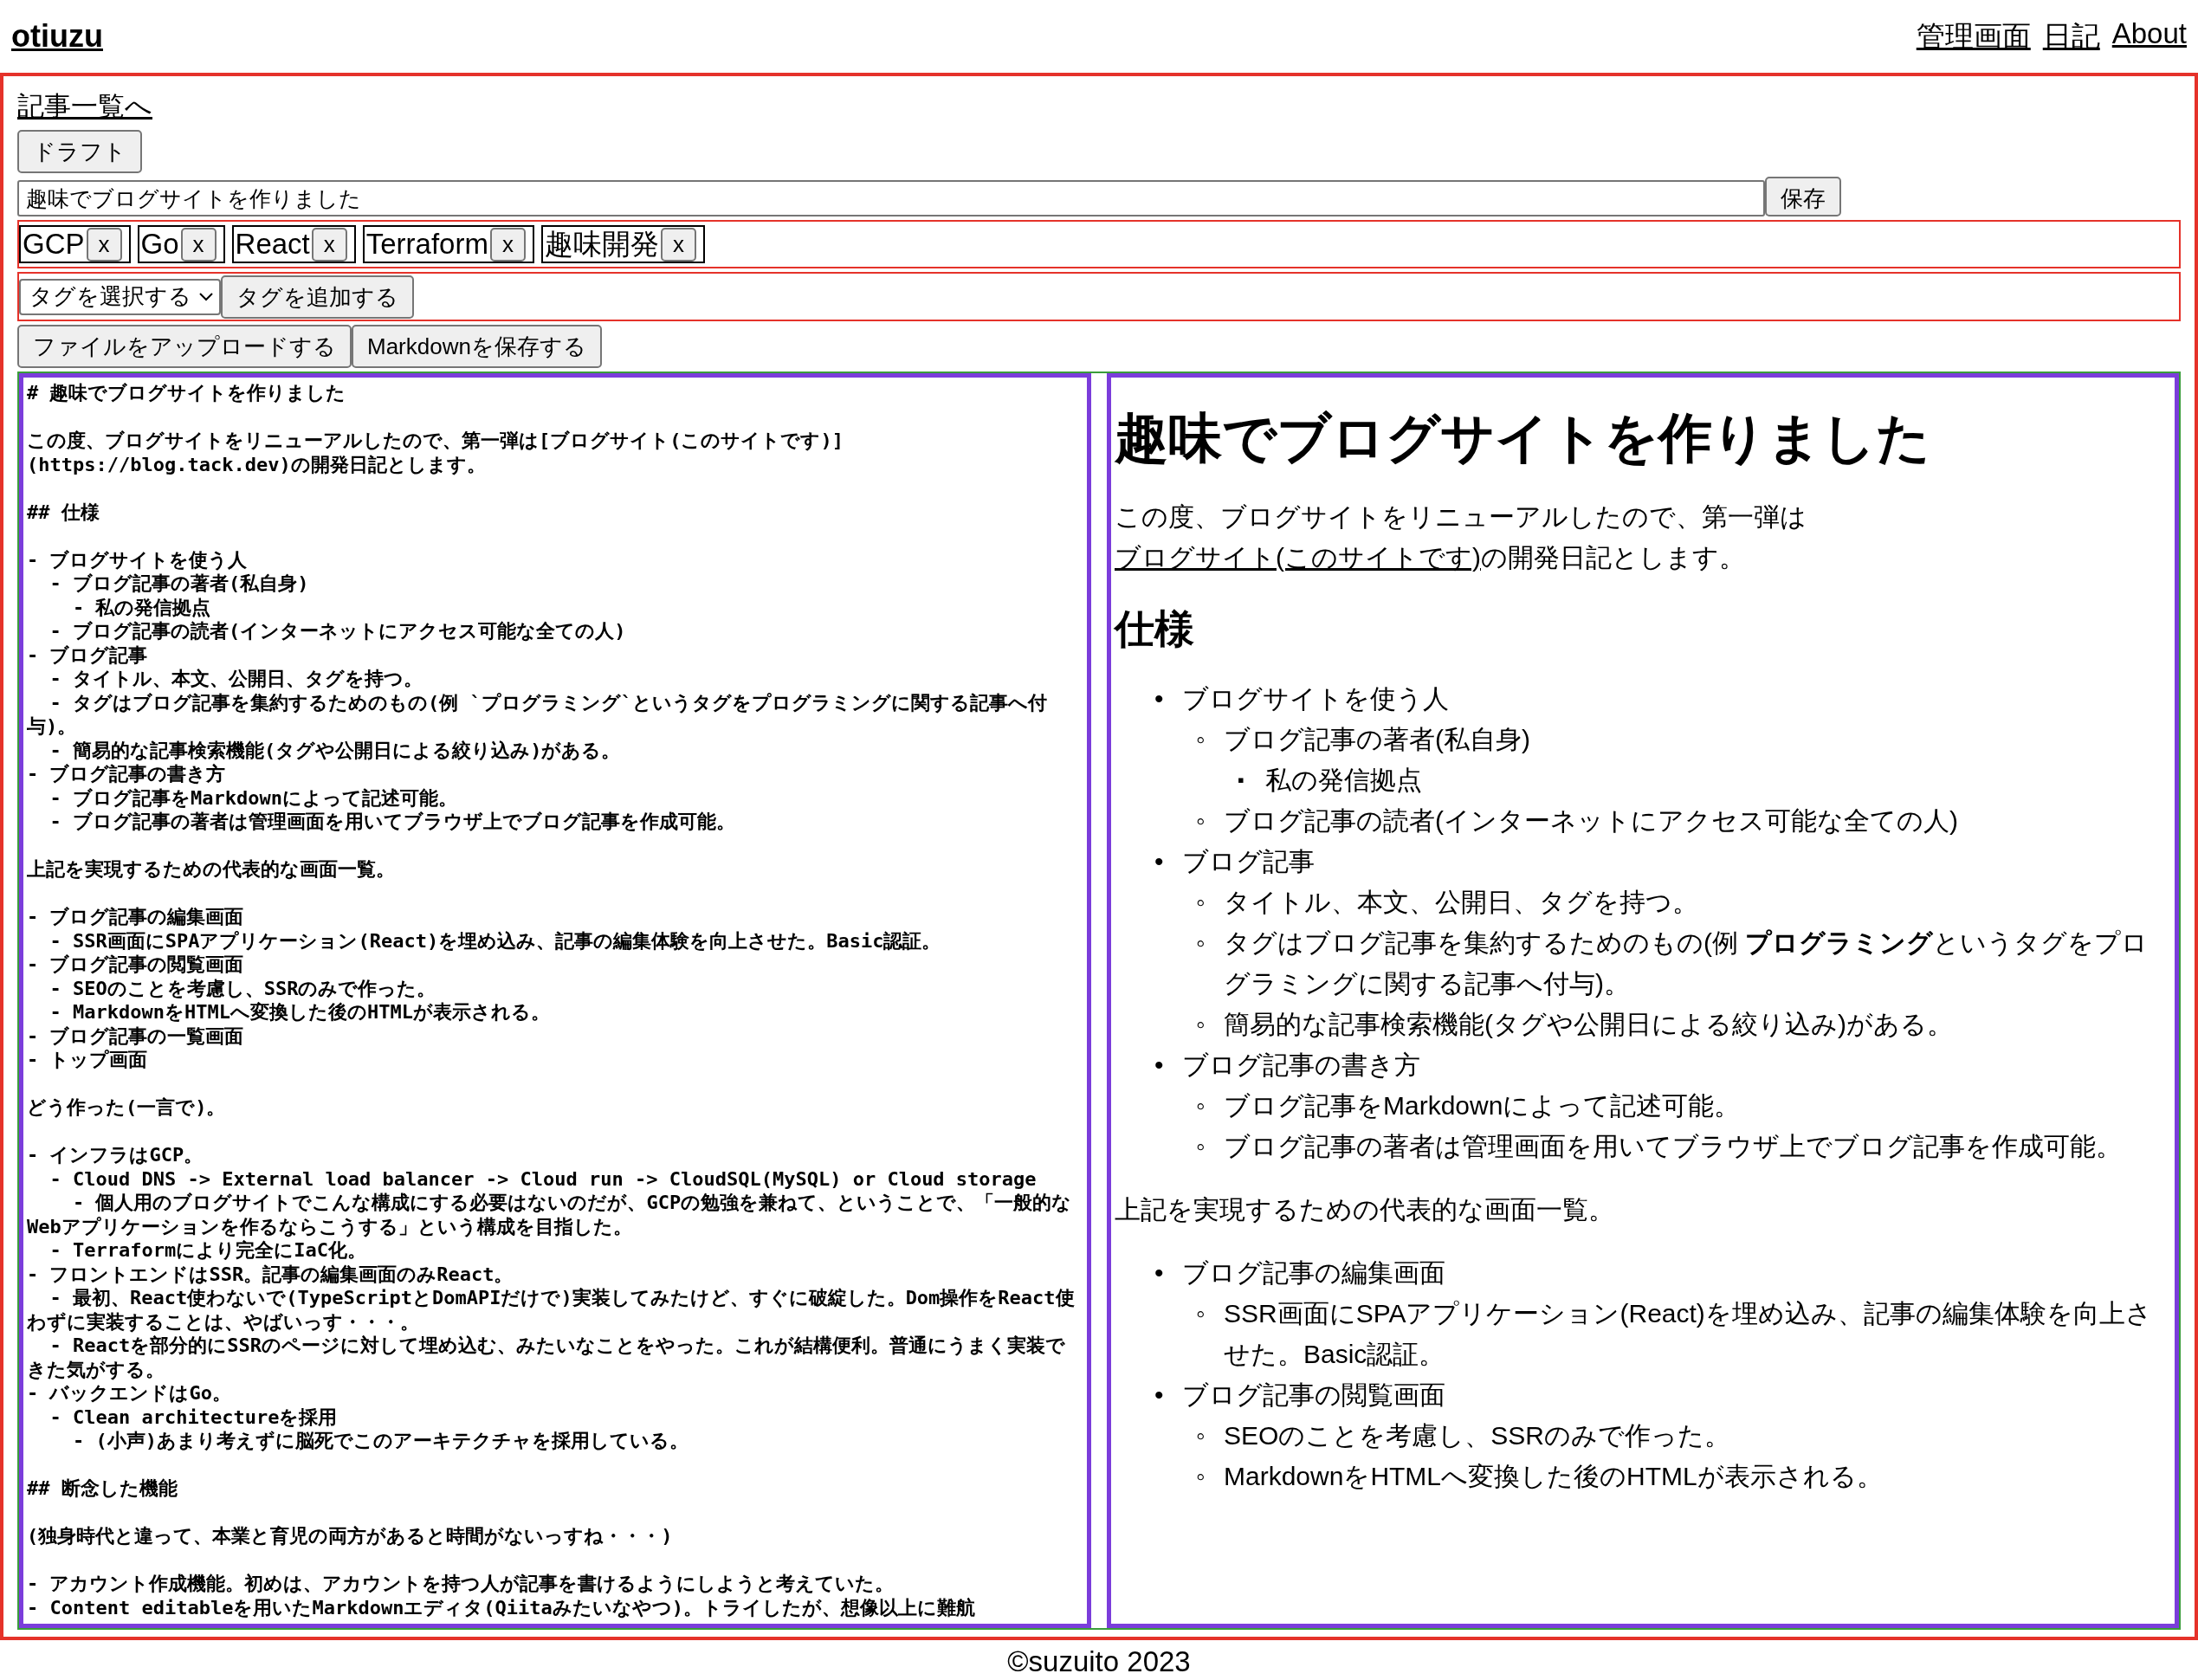  Describe the element at coordinates (392, 822) in the screenshot. I see `markdown-line: - ブログ記事の著者は管理画面を用いてブラウザ上でブログ記事を作成可能。` at that location.